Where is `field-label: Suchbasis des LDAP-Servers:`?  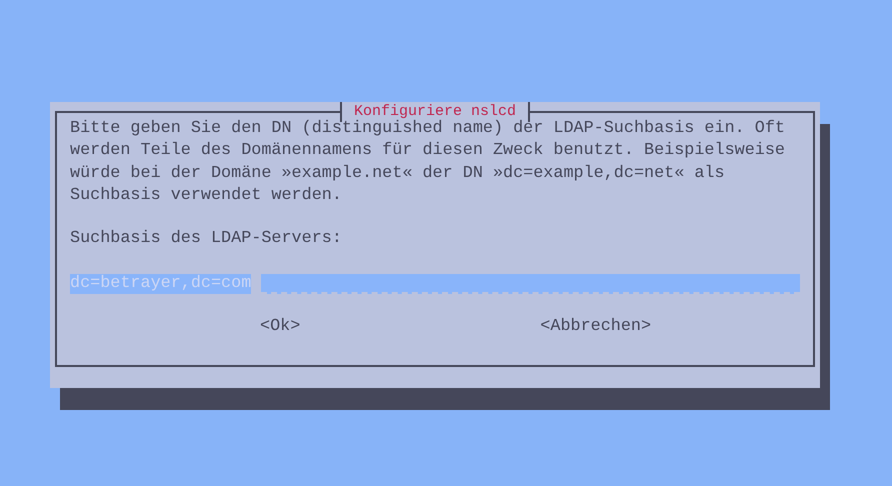
field-label: Suchbasis des LDAP-Servers: is located at coordinates (206, 239).